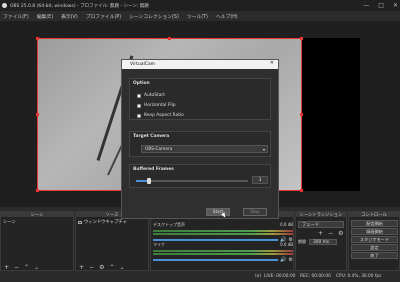  Describe the element at coordinates (359, 276) in the screenshot. I see `cpu-status: CPU: 0.4%, 30.00 fps` at that location.